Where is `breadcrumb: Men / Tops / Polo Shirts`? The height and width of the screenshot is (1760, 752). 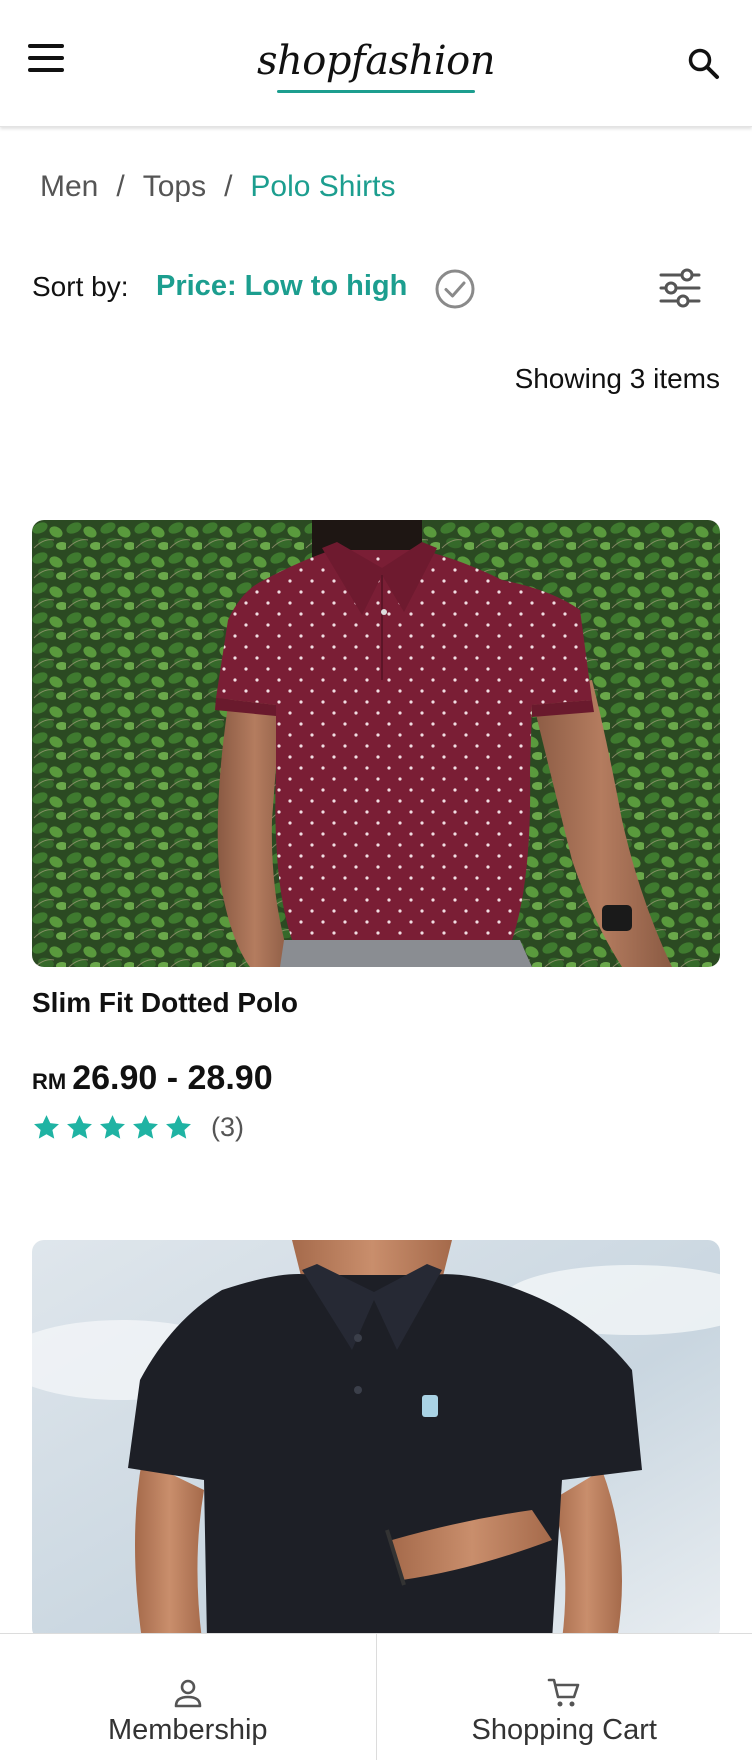 breadcrumb: Men / Tops / Polo Shirts is located at coordinates (218, 187).